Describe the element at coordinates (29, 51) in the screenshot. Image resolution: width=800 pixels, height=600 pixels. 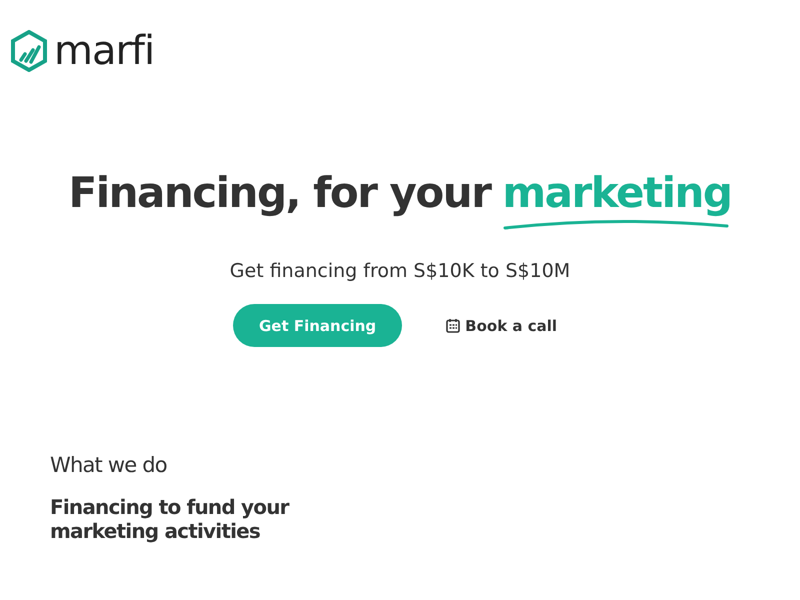
I see `logo-icon` at that location.